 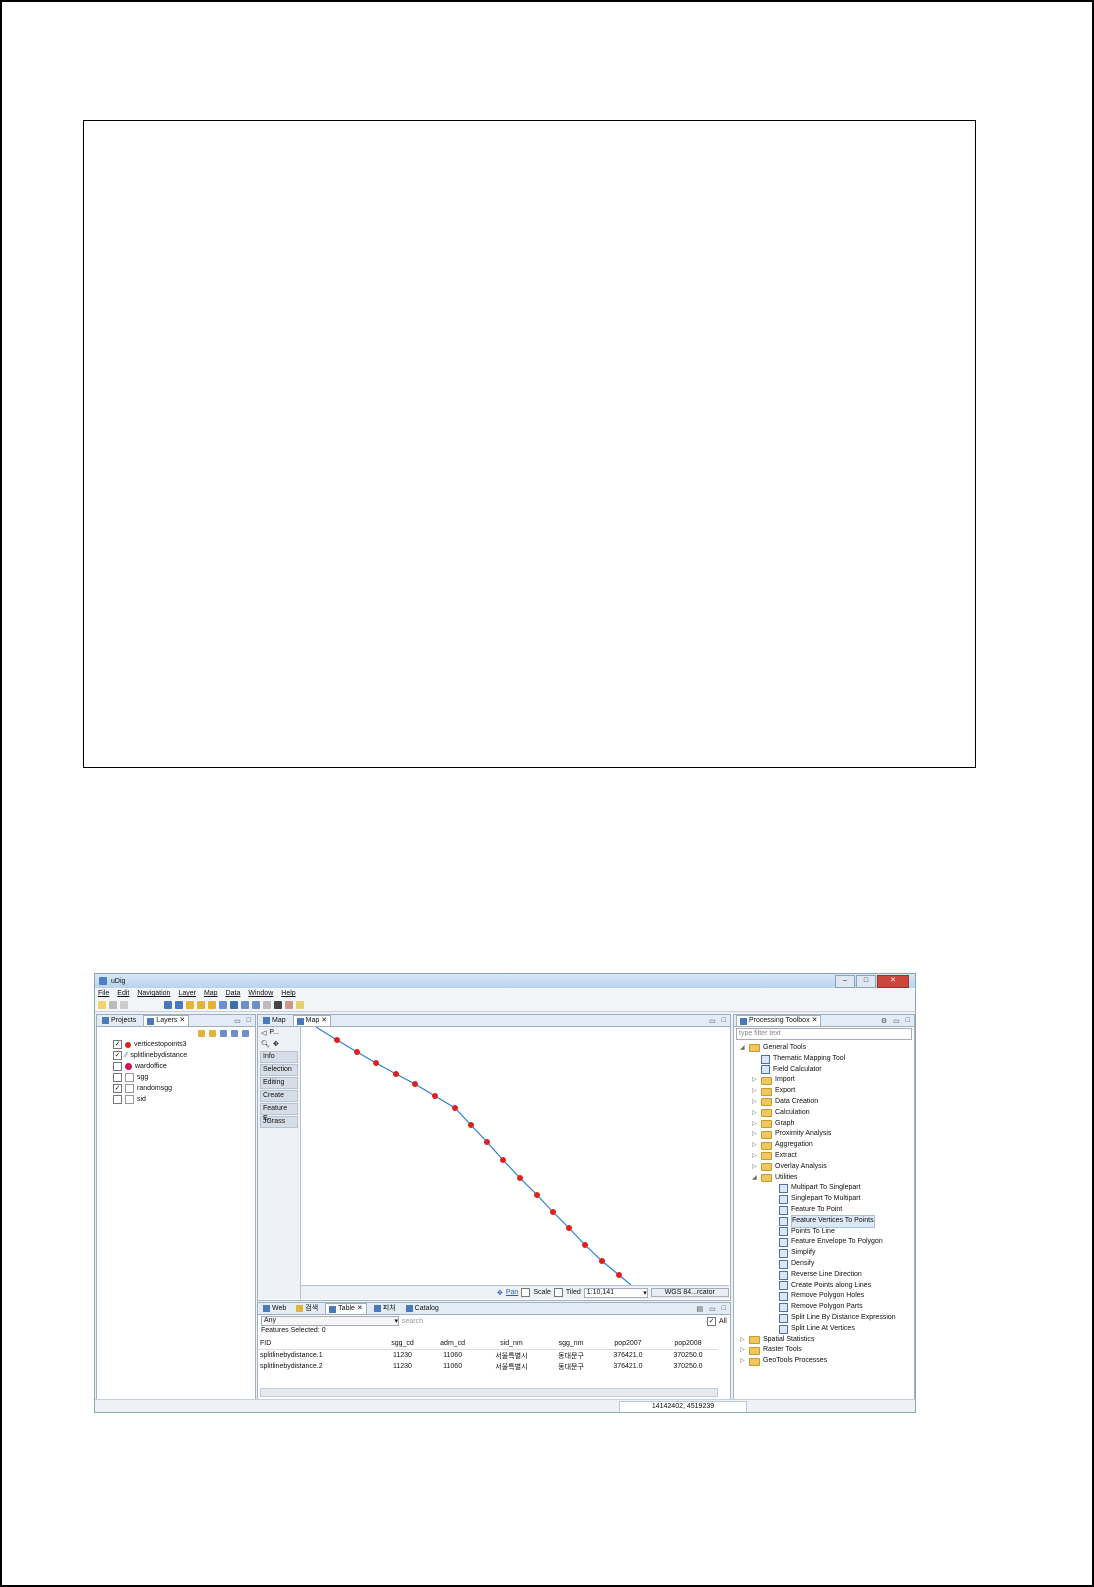 What do you see at coordinates (176, 1099) in the screenshot?
I see `layer-item: sid` at bounding box center [176, 1099].